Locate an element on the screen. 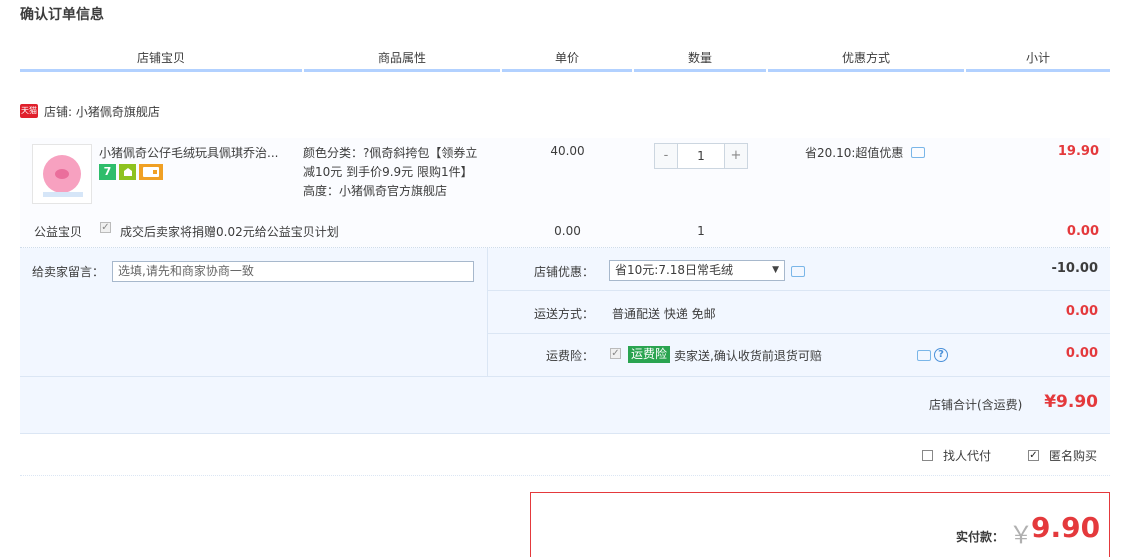 This screenshot has width=1128, height=557. shipping-amount: 0.00 is located at coordinates (1081, 311).